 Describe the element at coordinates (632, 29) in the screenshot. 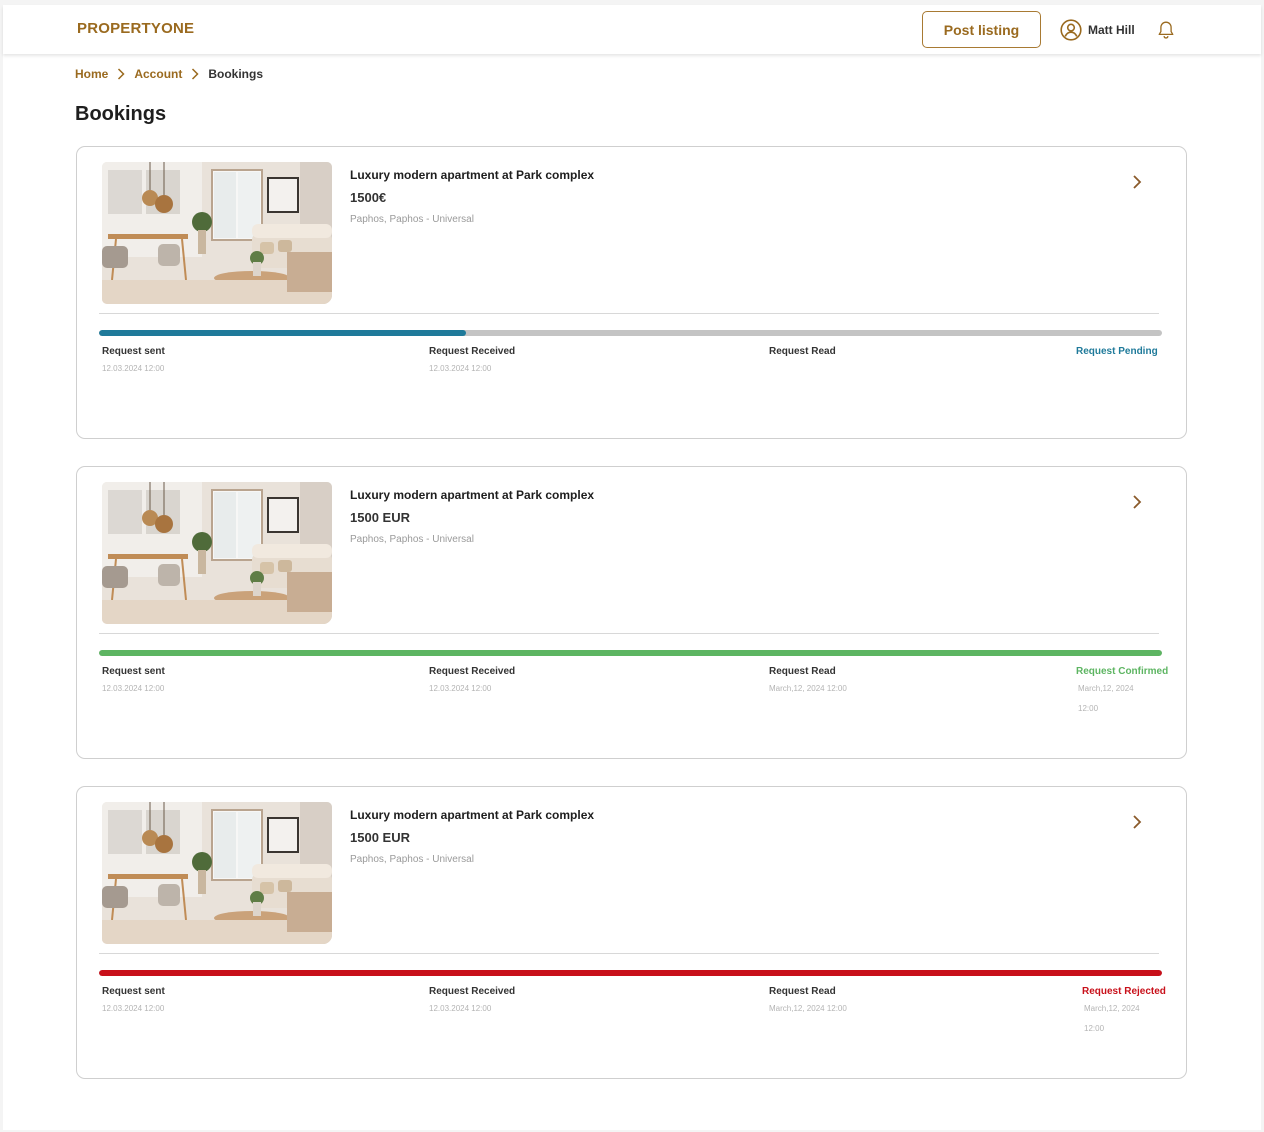

I see `top-header: PROPERTYONE Post listing Matt Hill` at that location.